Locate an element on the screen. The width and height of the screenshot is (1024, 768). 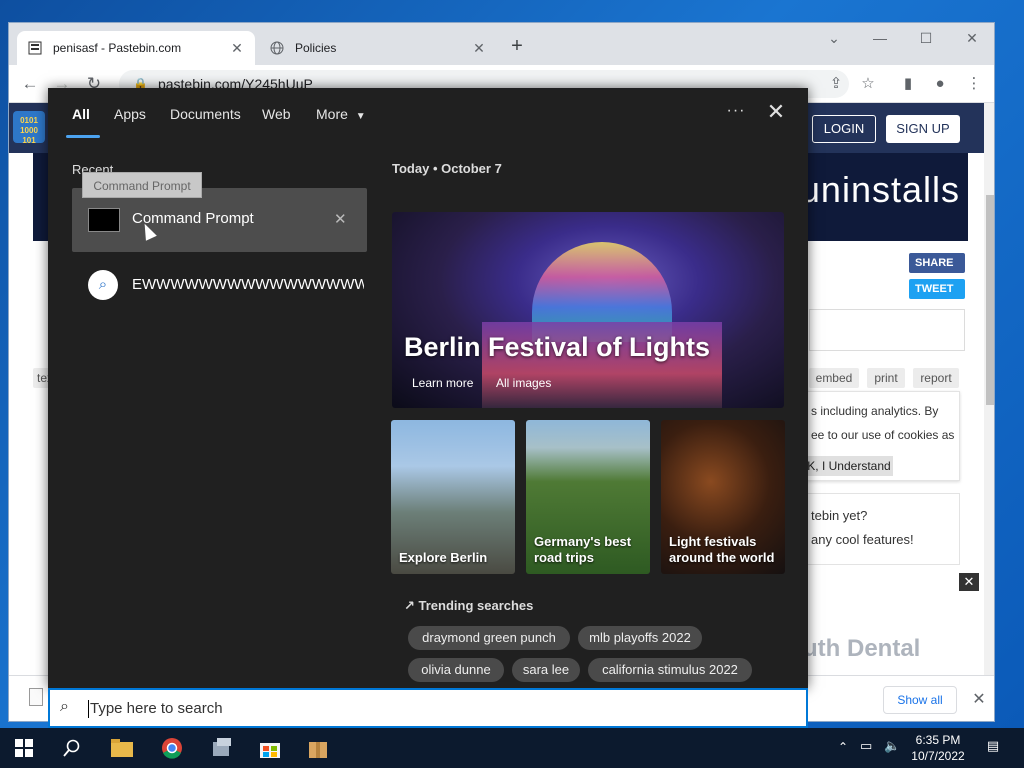
tab-pastebin: penisasf - Pastebin.com ✕ is located at coordinates (136, 48).